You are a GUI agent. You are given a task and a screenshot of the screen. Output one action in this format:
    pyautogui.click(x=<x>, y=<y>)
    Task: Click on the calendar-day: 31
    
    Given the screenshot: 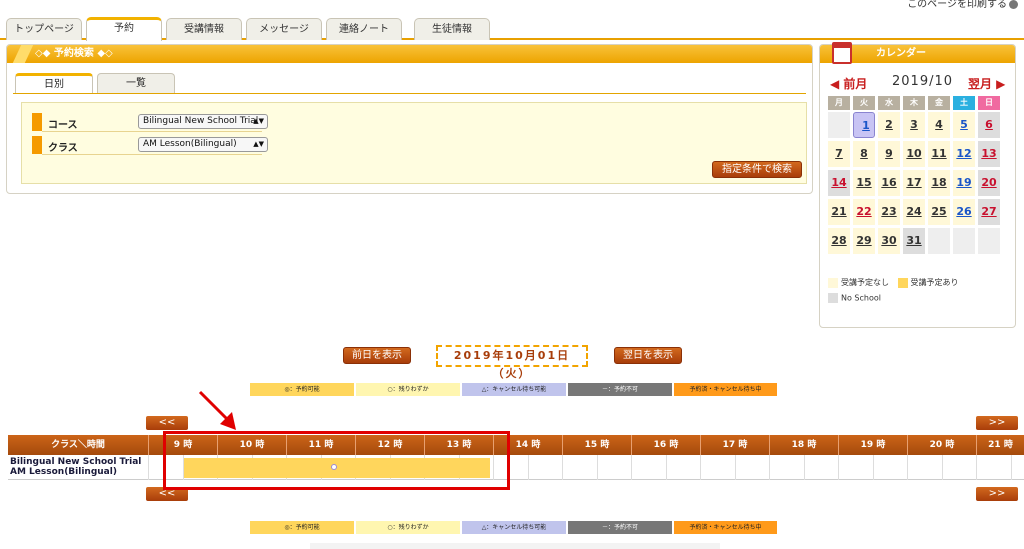 What is the action you would take?
    pyautogui.click(x=914, y=241)
    